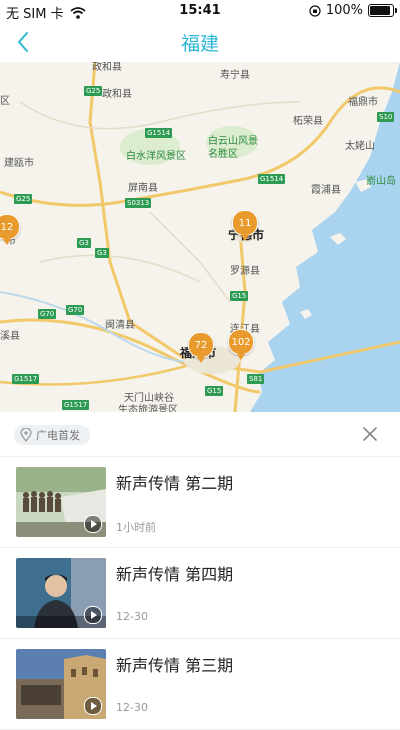 The image size is (400, 730). Describe the element at coordinates (245, 271) in the screenshot. I see `map-label-luoyuan: 罗源县` at that location.